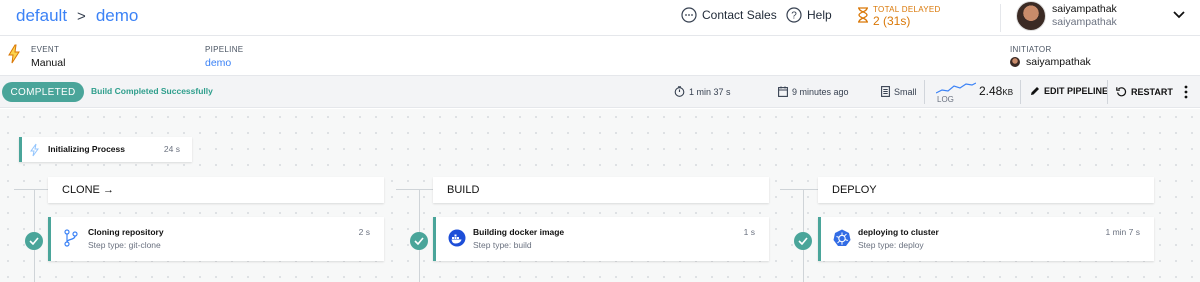 The image size is (1200, 282). I want to click on step-duration: 1 s, so click(749, 232).